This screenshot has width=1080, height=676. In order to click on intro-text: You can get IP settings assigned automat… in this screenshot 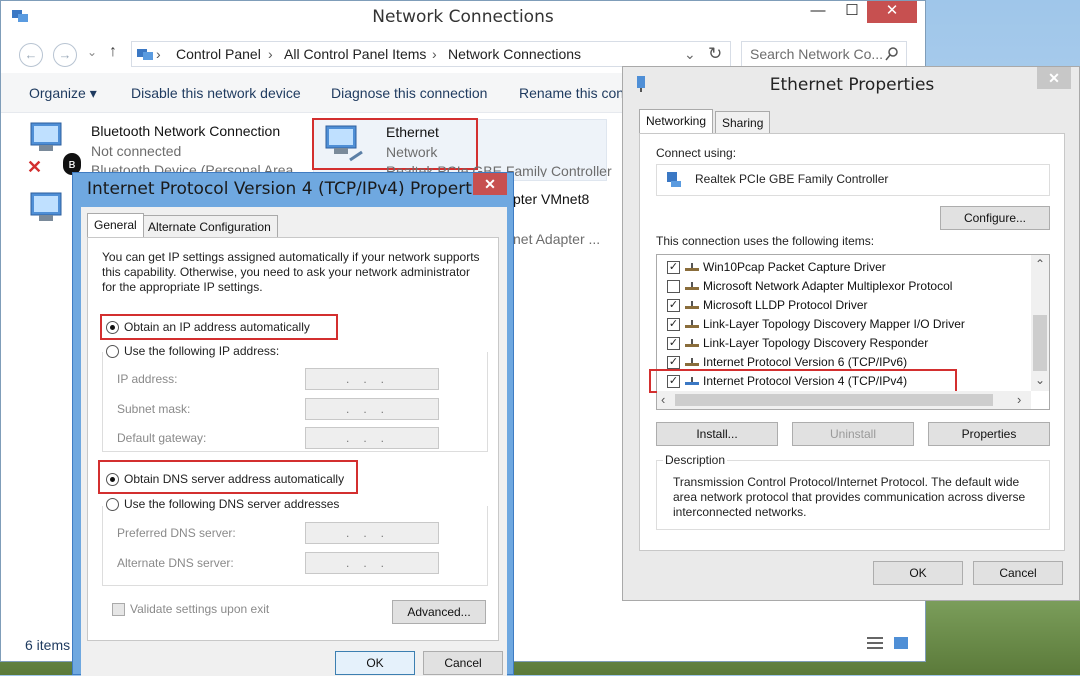, I will do `click(291, 272)`.